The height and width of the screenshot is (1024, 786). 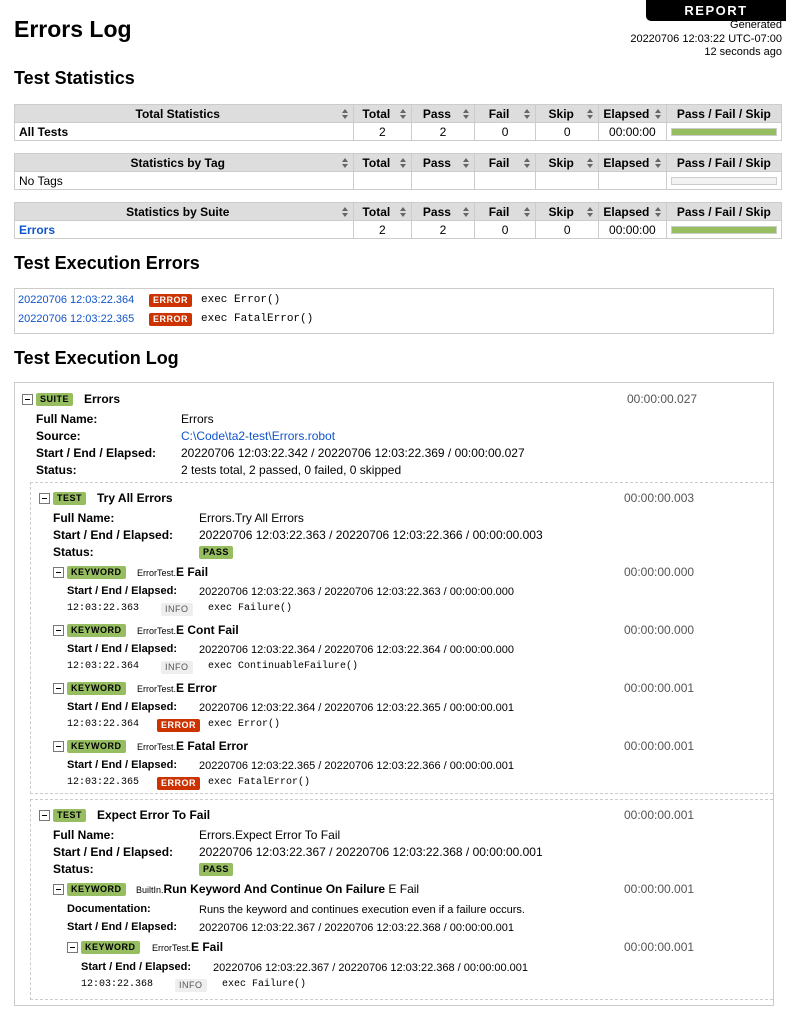 I want to click on stat-header-col: Pass / Fail / Skip, so click(x=724, y=113).